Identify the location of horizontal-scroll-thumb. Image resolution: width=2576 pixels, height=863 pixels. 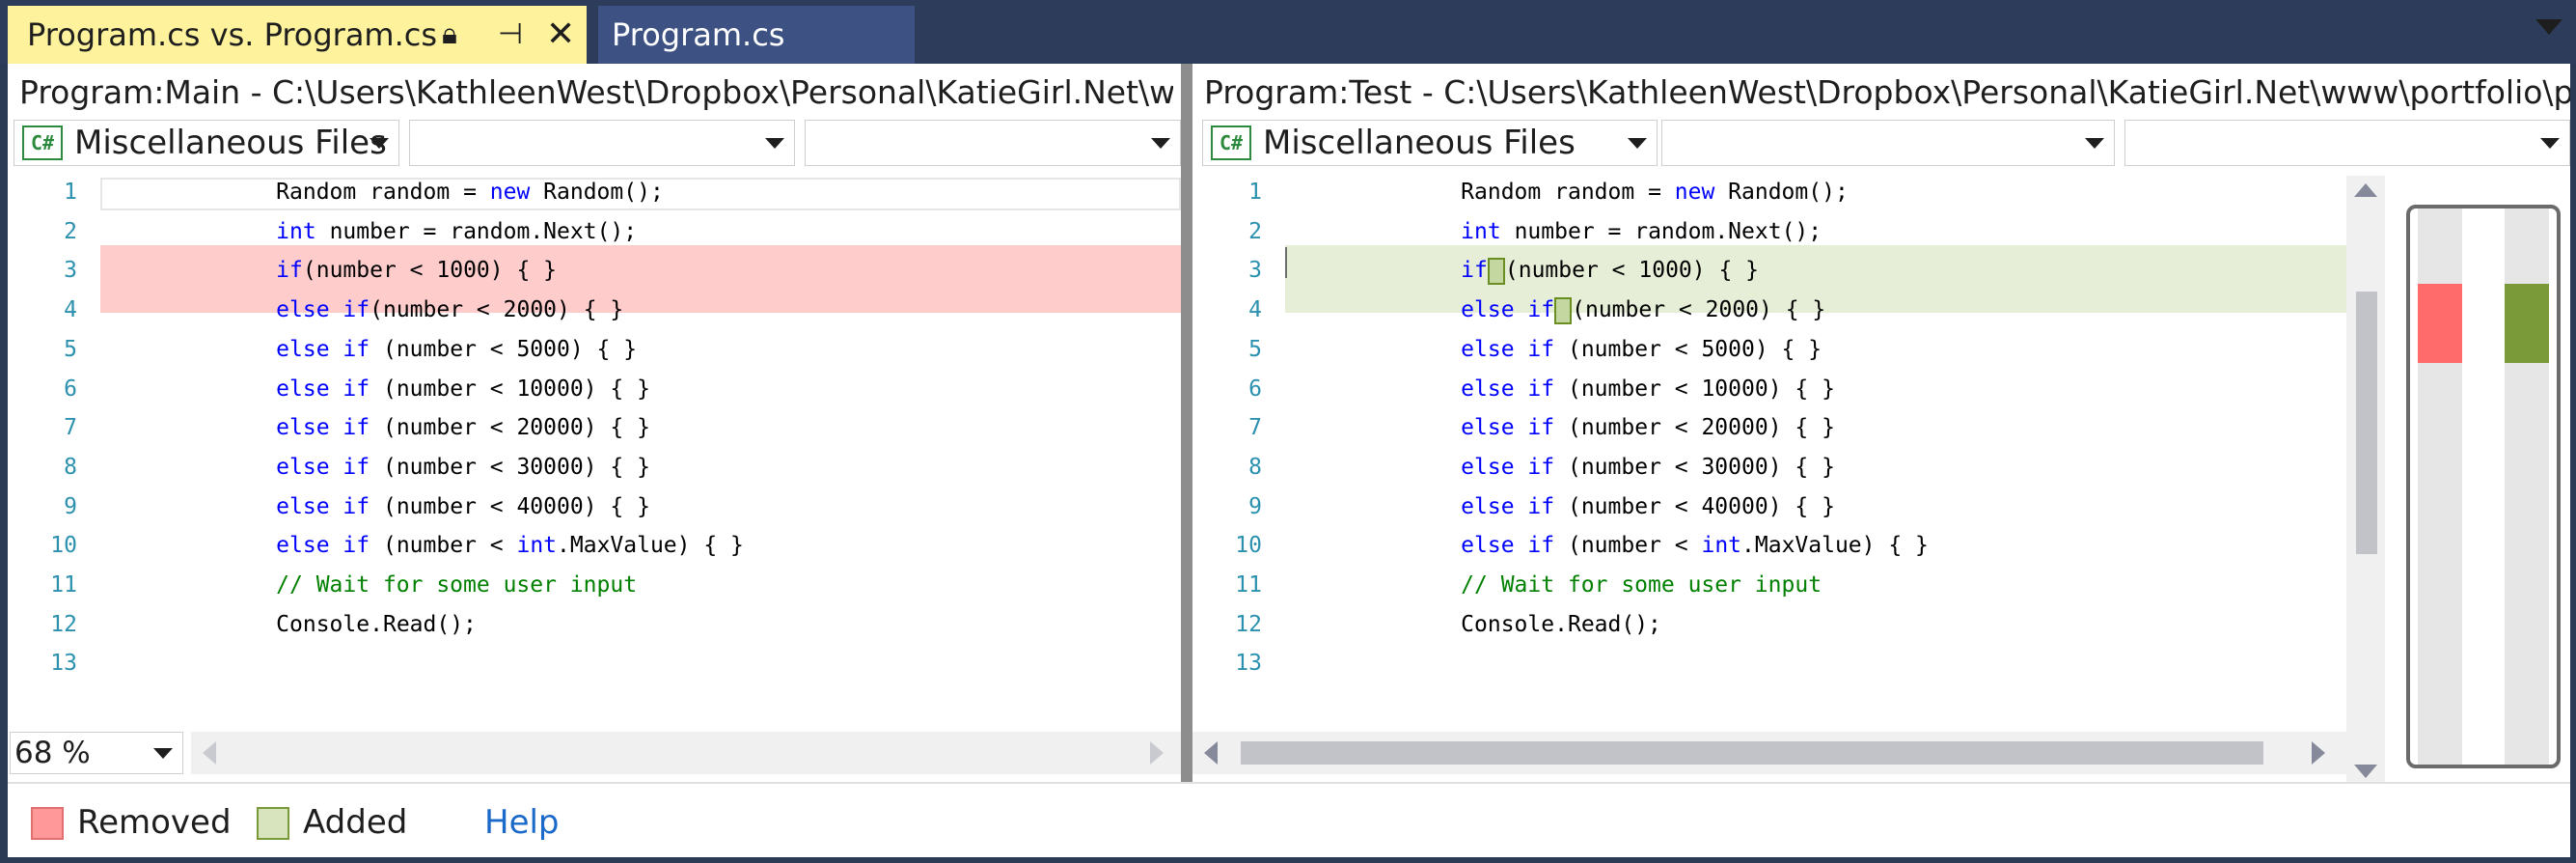
(1752, 753).